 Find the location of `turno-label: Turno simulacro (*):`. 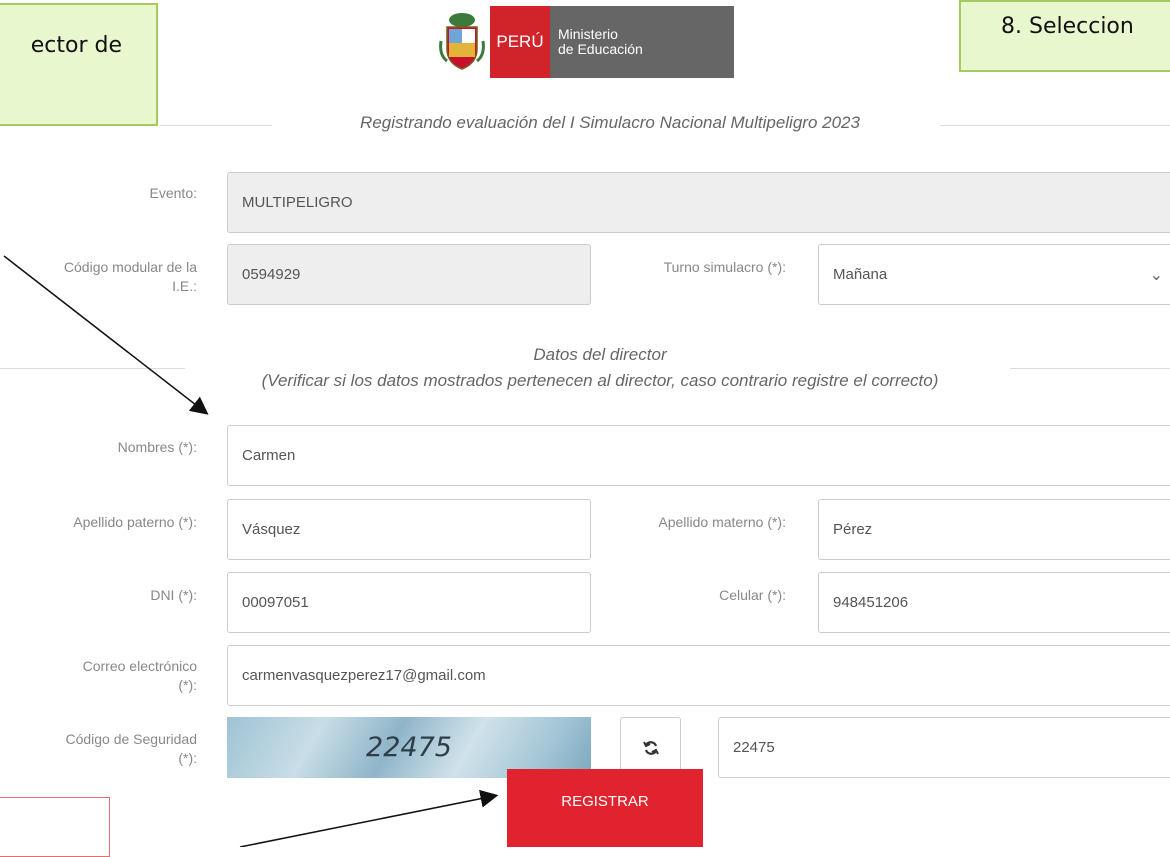

turno-label: Turno simulacro (*): is located at coordinates (724, 267).